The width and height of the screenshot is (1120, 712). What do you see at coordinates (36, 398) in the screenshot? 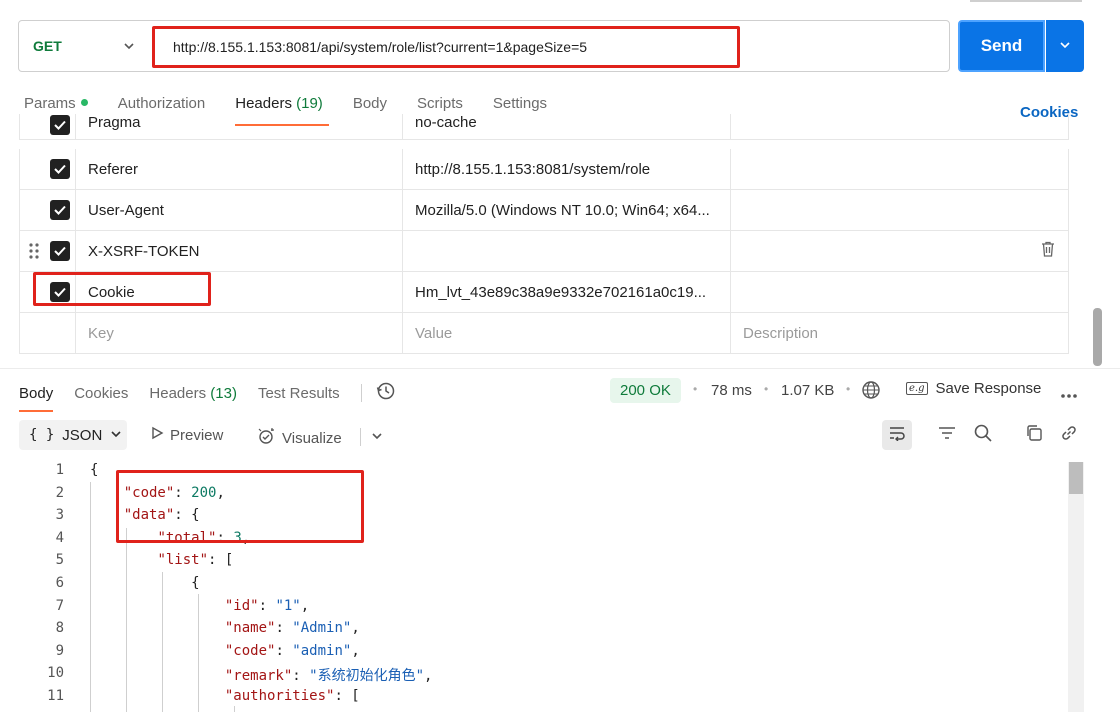
I see `tab-response-body: Body` at bounding box center [36, 398].